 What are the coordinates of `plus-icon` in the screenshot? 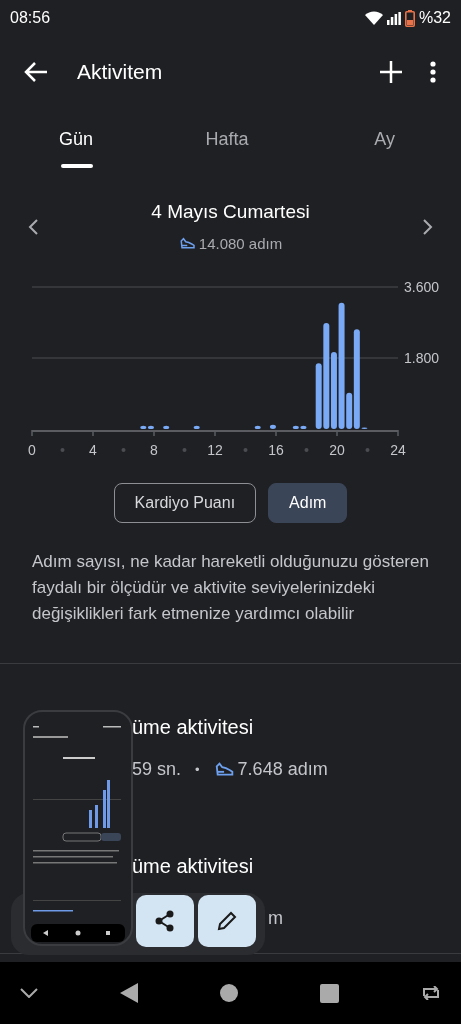 It's located at (391, 72).